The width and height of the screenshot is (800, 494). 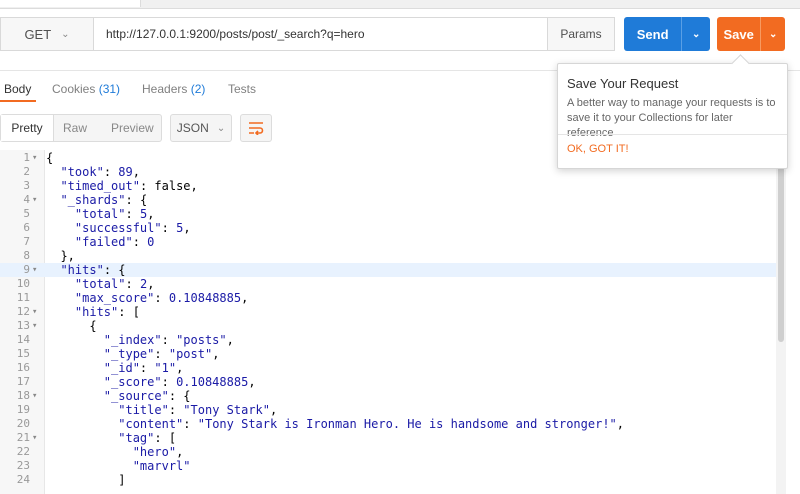 What do you see at coordinates (388, 186) in the screenshot?
I see `code-line: 3 "timed_out": false,` at bounding box center [388, 186].